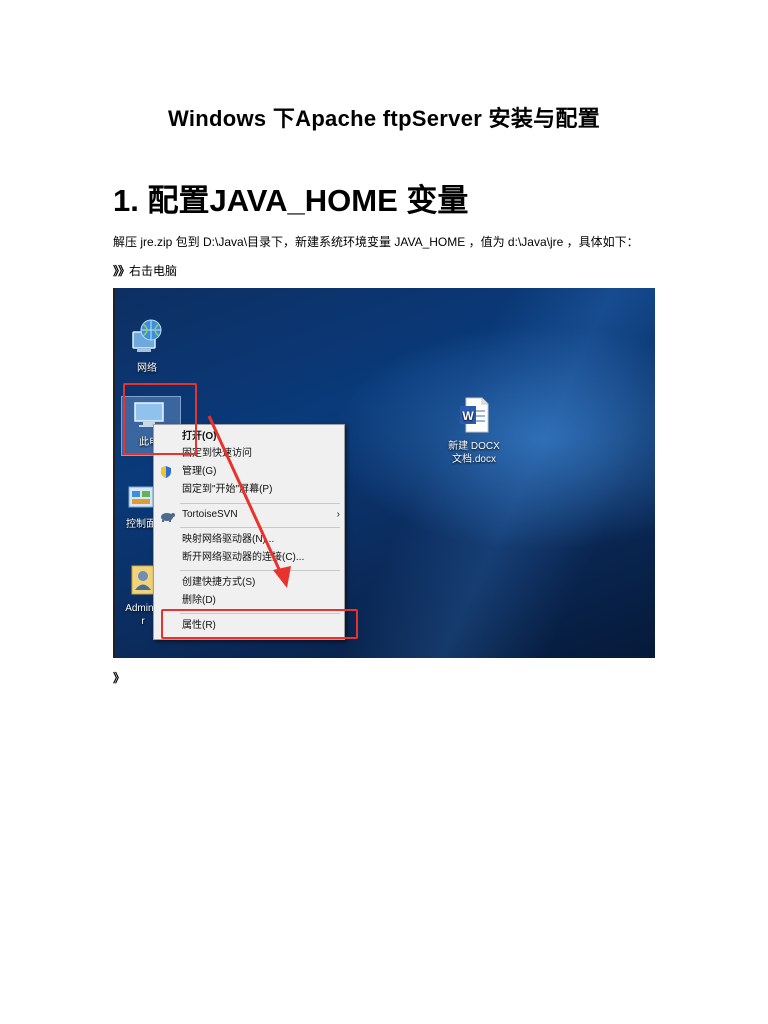 This screenshot has height=1024, width=768. I want to click on step-text: 右击电脑, so click(153, 271).